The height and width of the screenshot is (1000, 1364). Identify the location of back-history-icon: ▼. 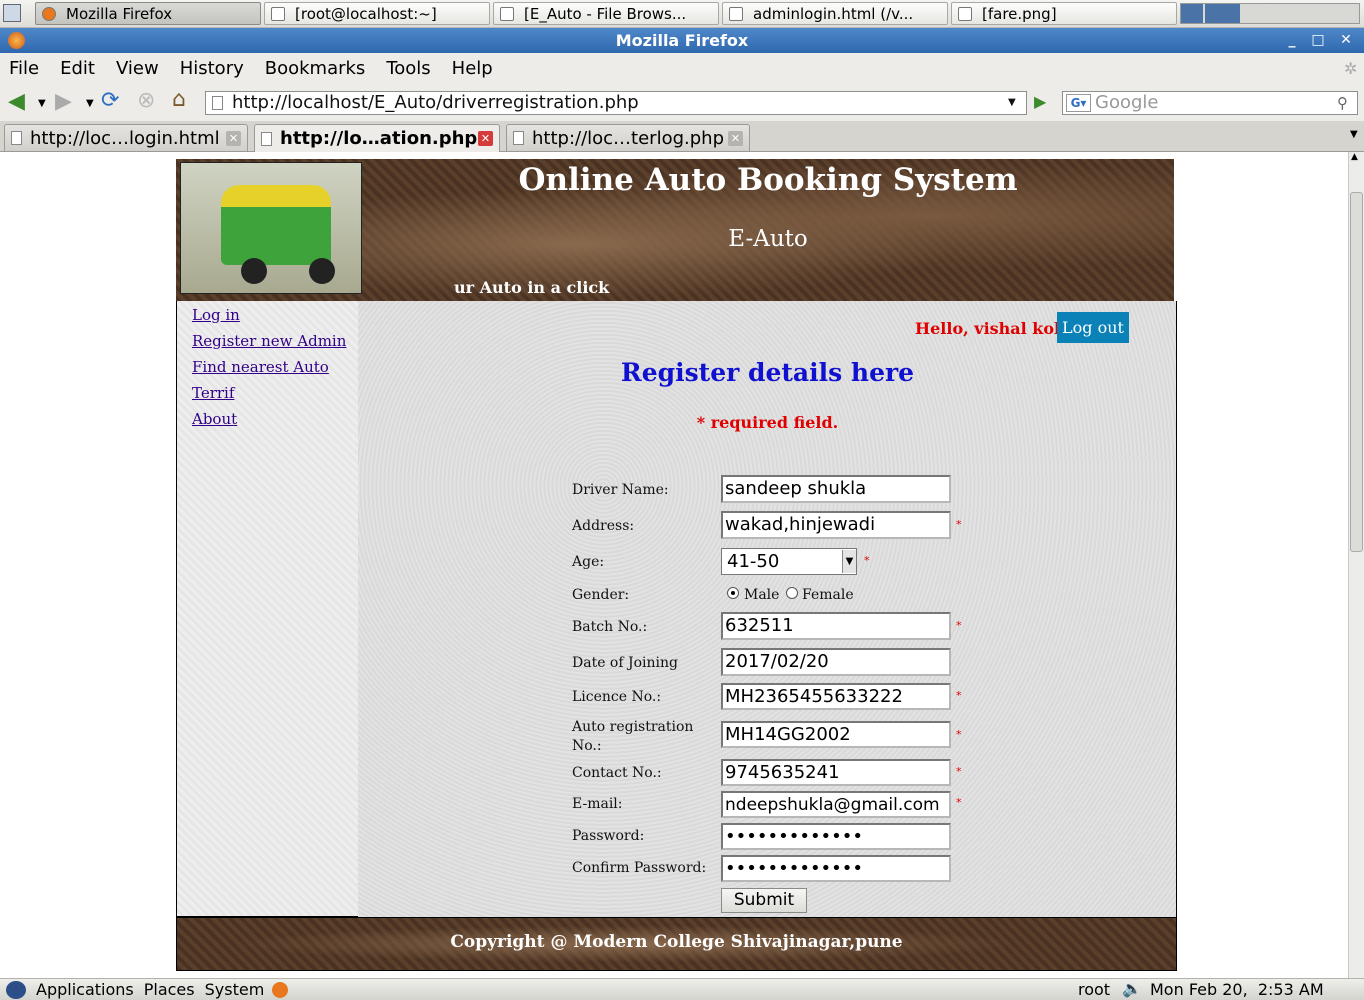
(42, 104).